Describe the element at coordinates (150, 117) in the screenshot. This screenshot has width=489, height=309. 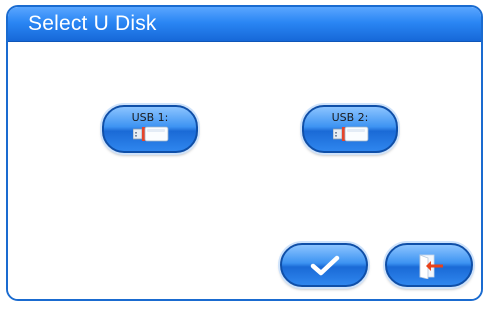
I see `usb-1-label: USB 1:` at that location.